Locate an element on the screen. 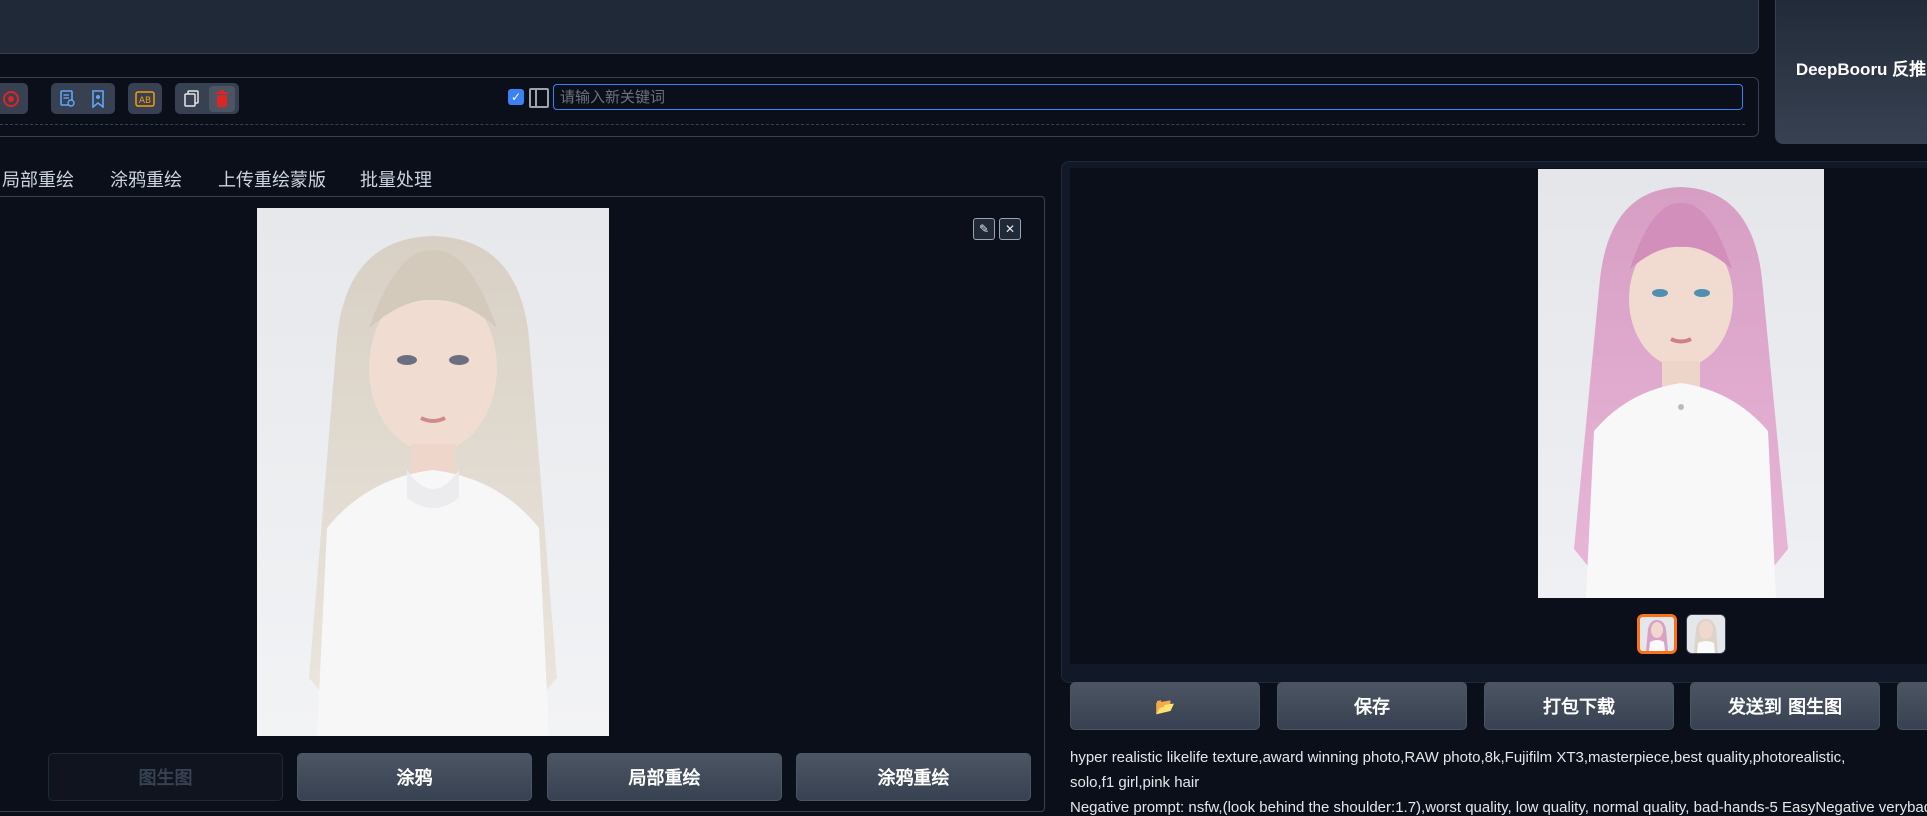 The width and height of the screenshot is (1927, 816). sketch-button: 涂鸦 is located at coordinates (414, 777).